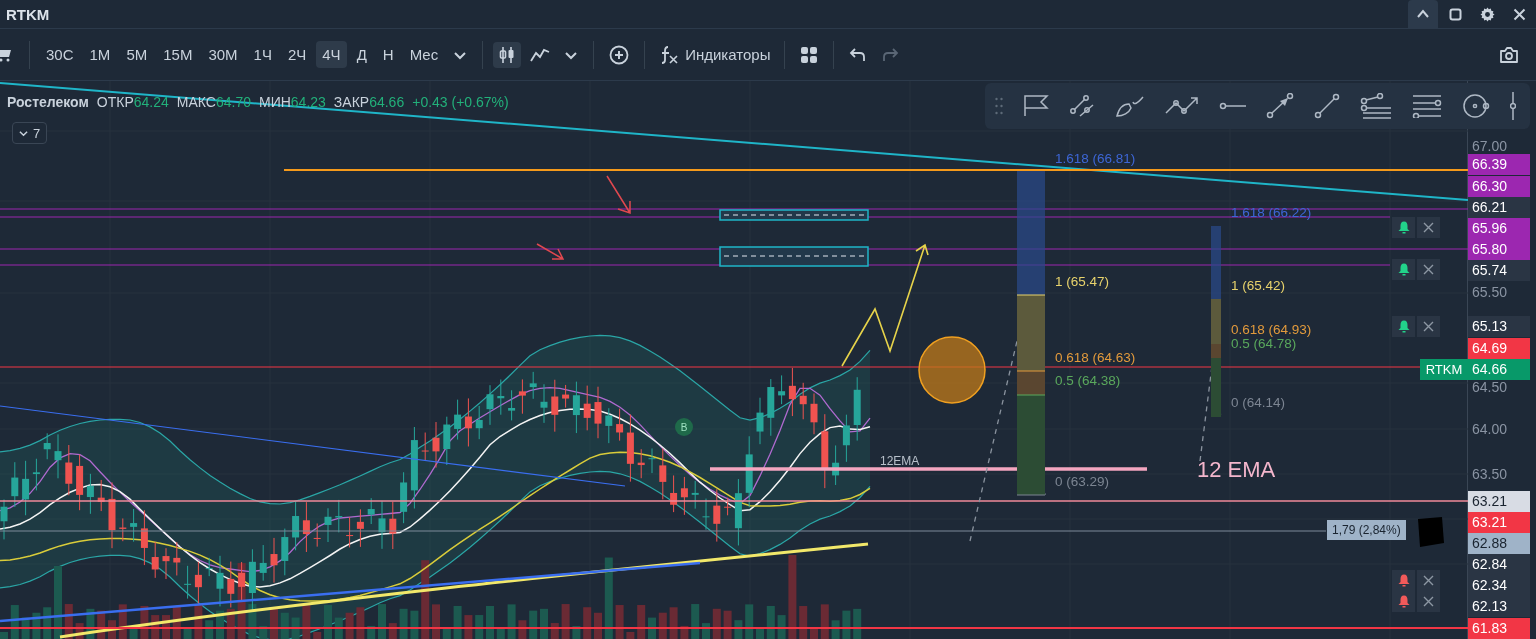  I want to click on camera-icon, so click(1509, 54).